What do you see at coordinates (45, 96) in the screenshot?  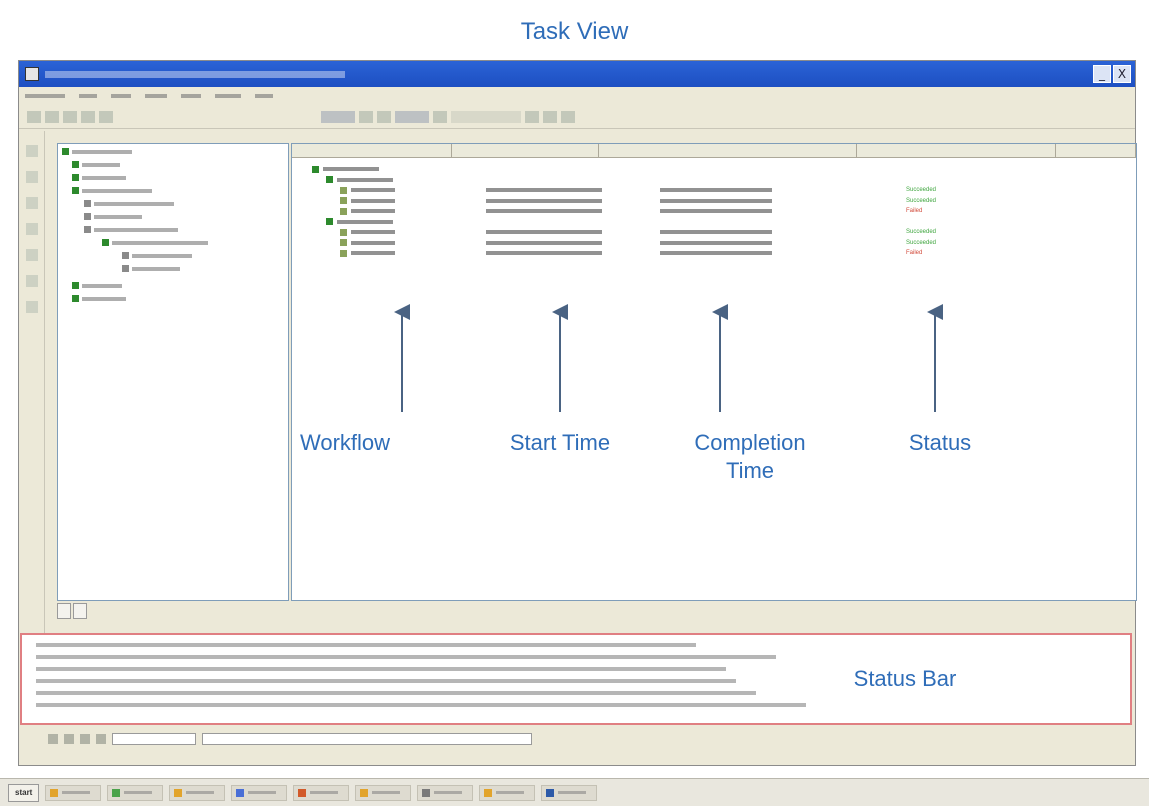 I see `menu-item-file` at bounding box center [45, 96].